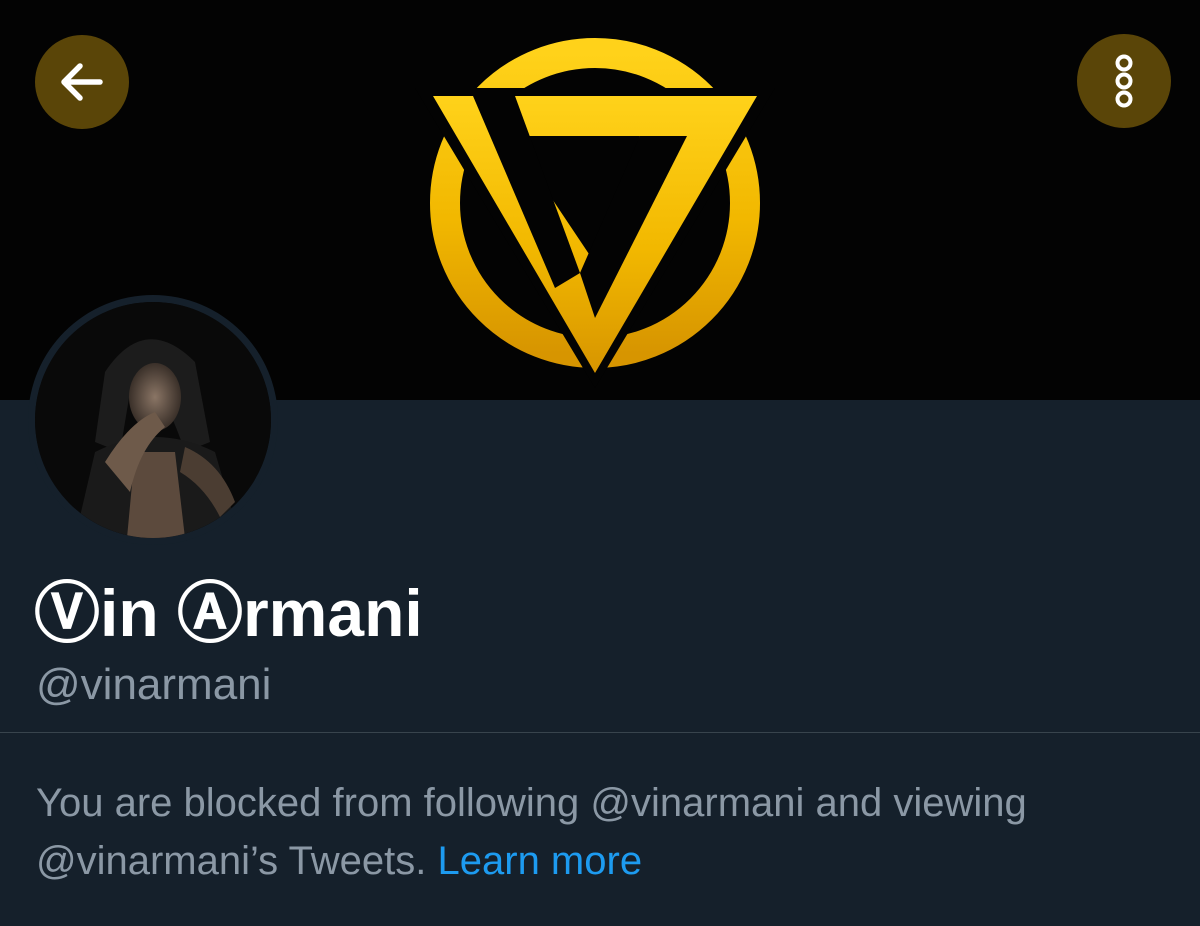 This screenshot has height=926, width=1200. I want to click on divider, so click(600, 732).